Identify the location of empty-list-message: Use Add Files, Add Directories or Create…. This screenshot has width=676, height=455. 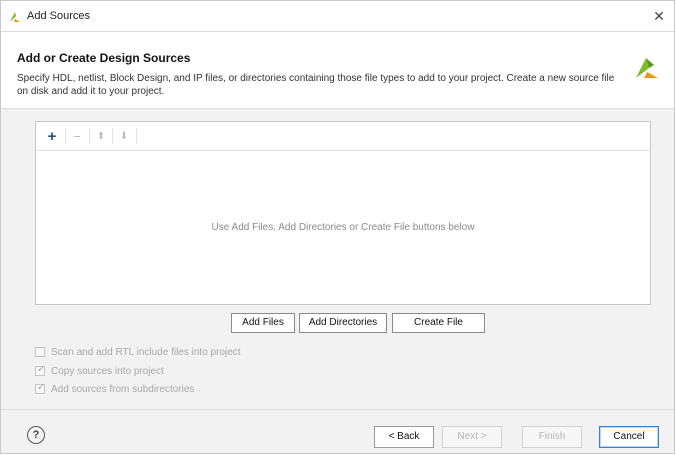
(343, 227).